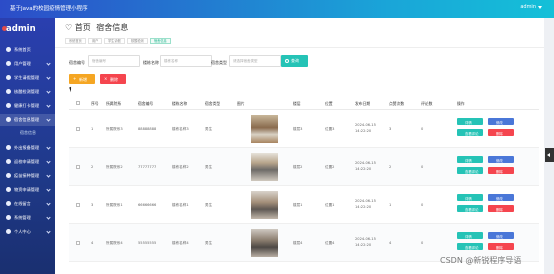 This screenshot has width=554, height=274. I want to click on breadcrumb-item: 核酸检测, so click(137, 41).